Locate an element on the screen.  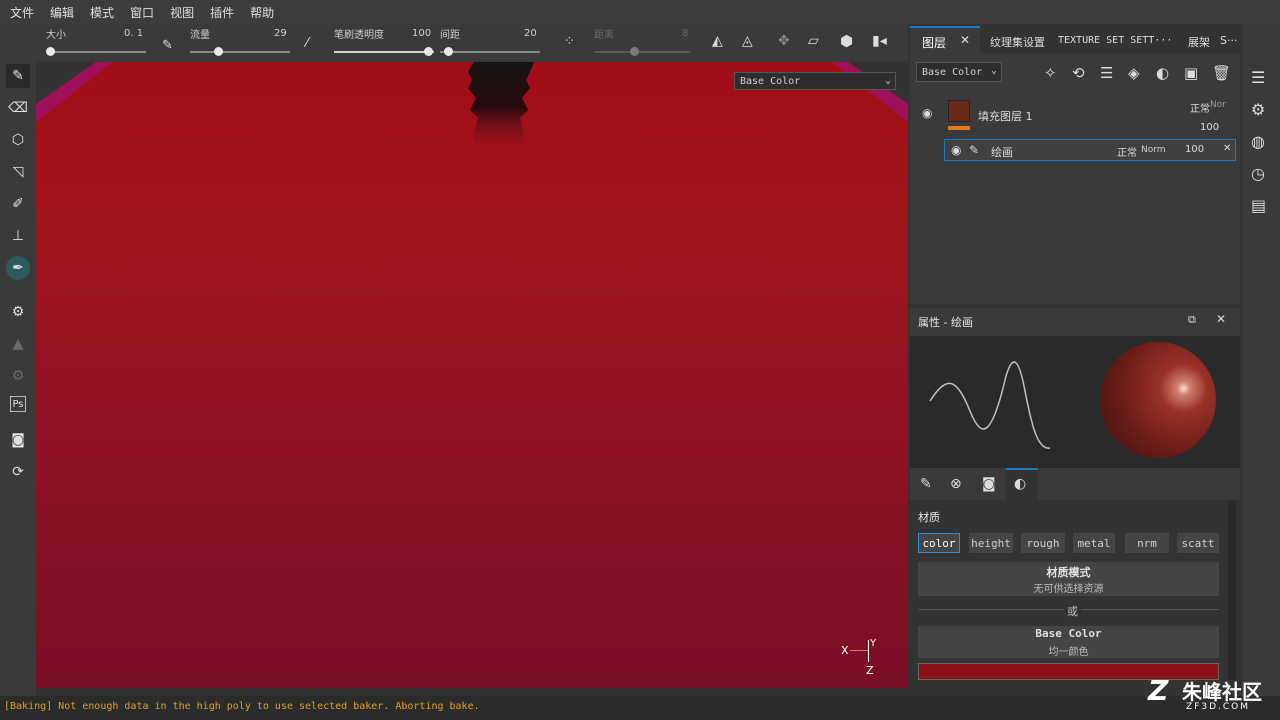
maximize-icon: ⧉ is located at coordinates (1192, 320).